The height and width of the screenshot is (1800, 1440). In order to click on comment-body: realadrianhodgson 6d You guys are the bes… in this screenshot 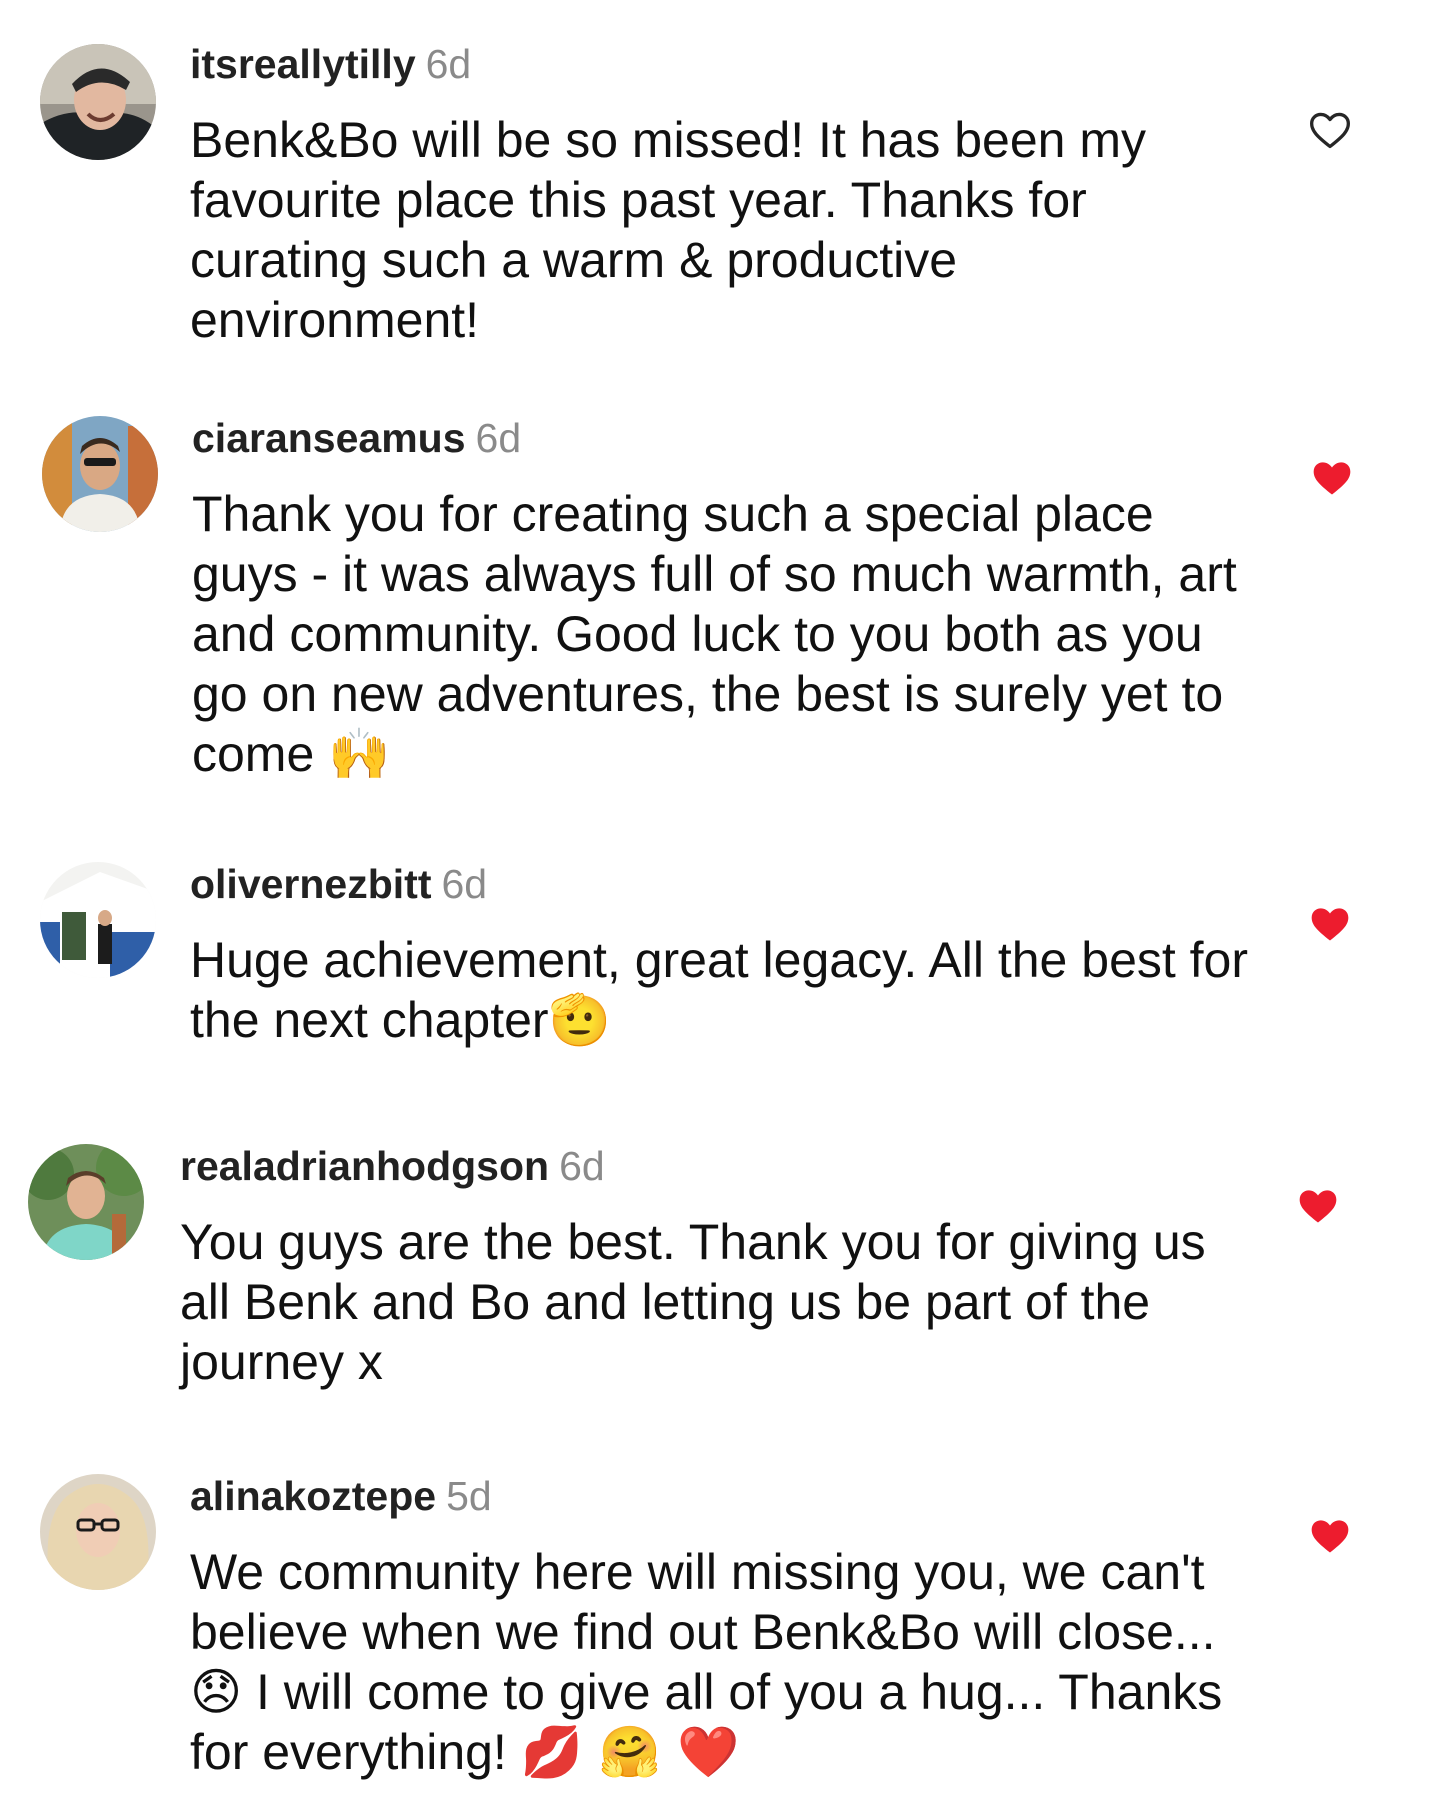, I will do `click(710, 1267)`.